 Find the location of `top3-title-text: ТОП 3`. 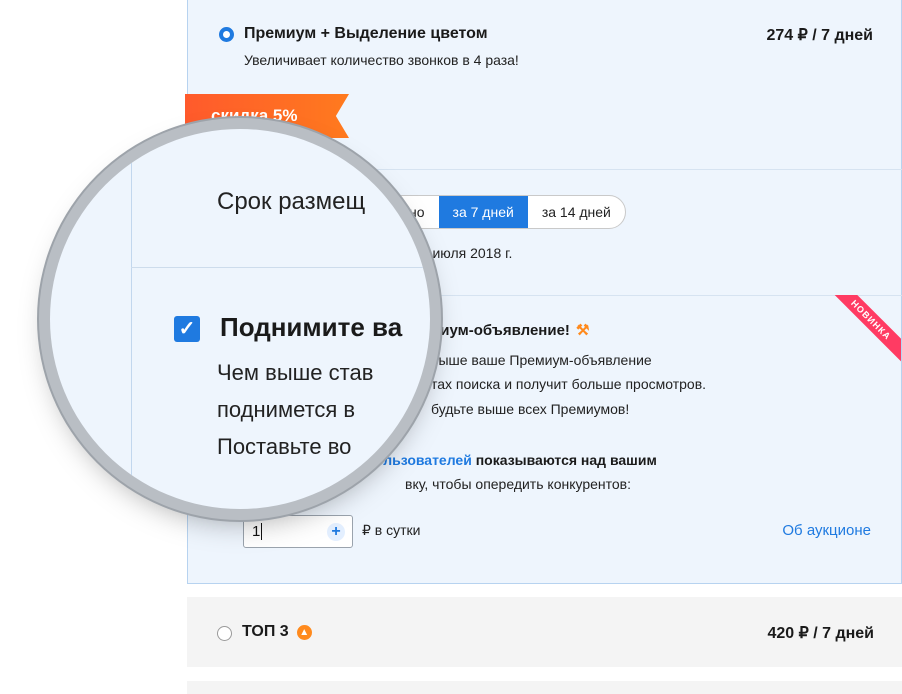

top3-title-text: ТОП 3 is located at coordinates (265, 631).